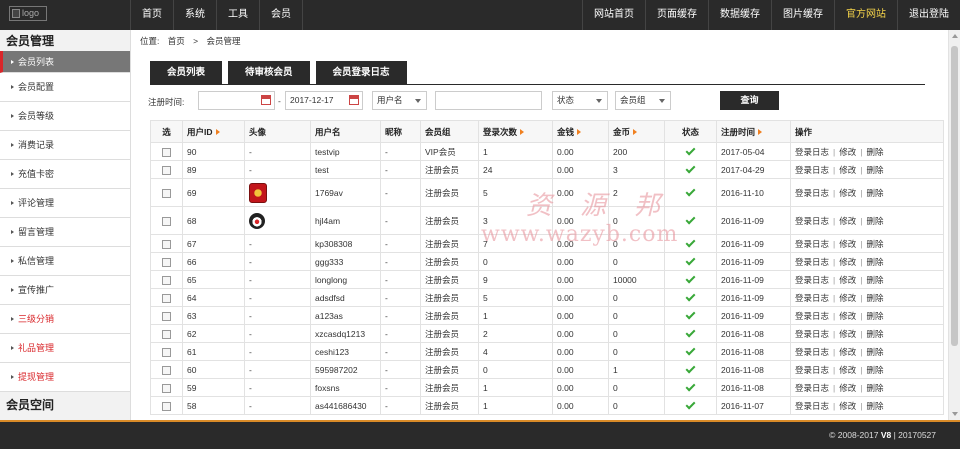 The width and height of the screenshot is (960, 449). I want to click on col-reg-time: 注册时间, so click(753, 131).